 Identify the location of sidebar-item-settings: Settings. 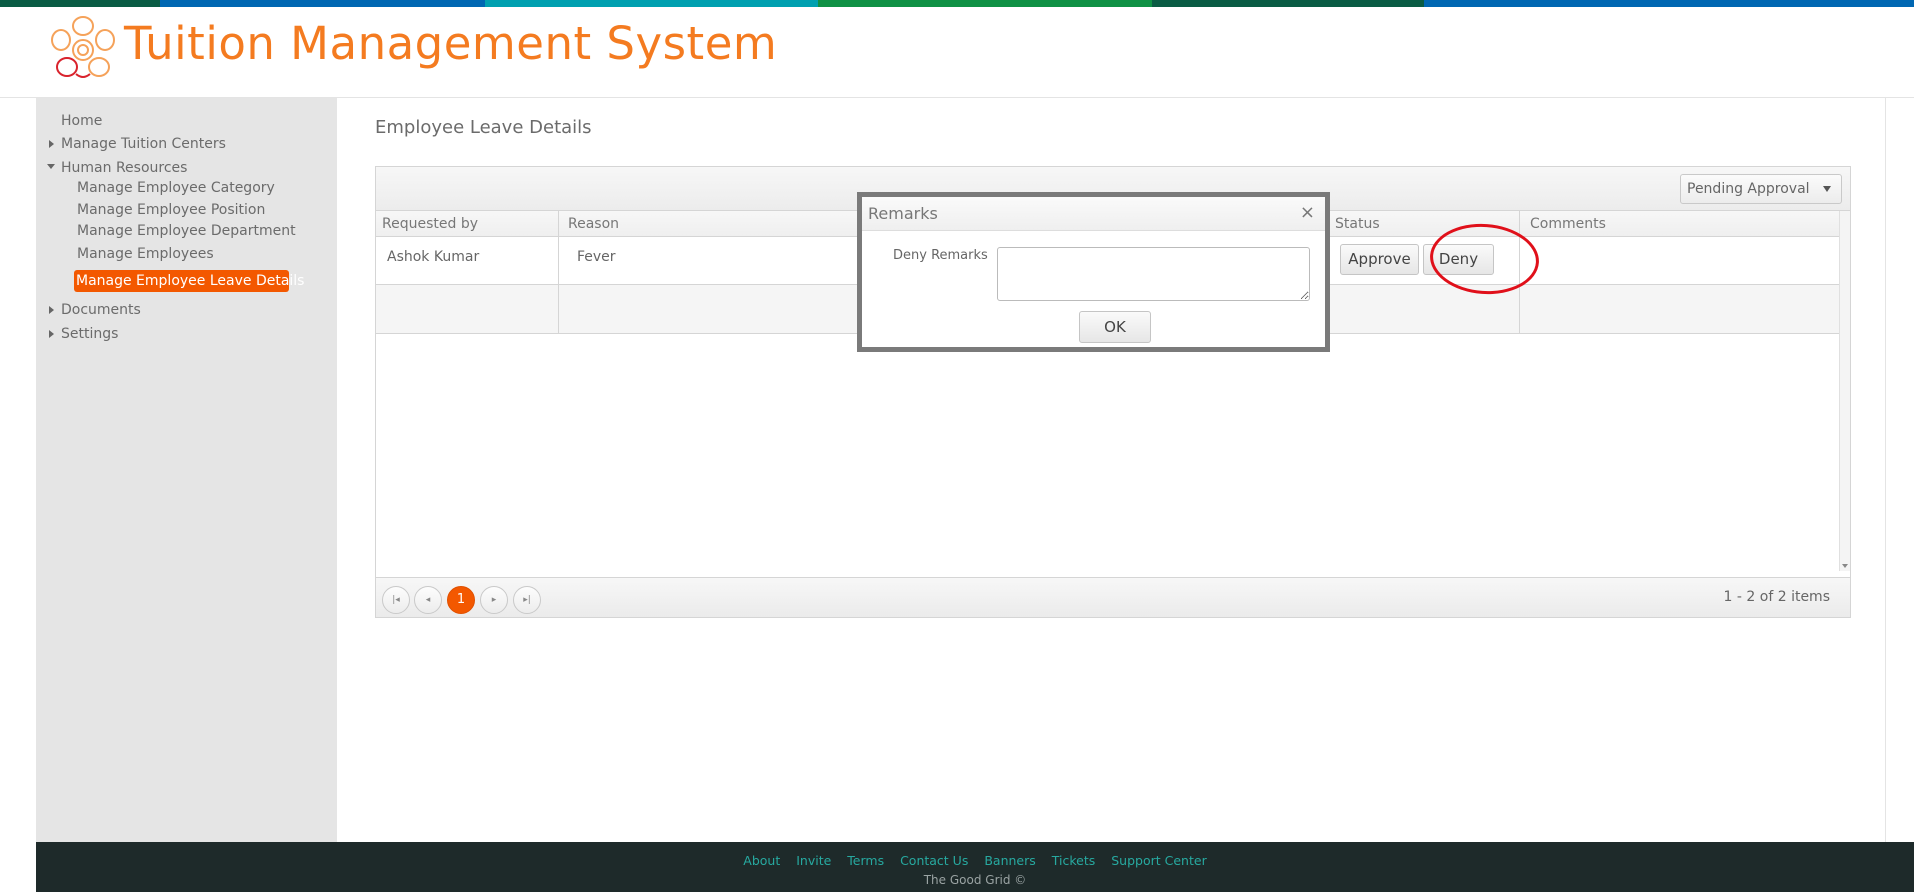
(89, 334).